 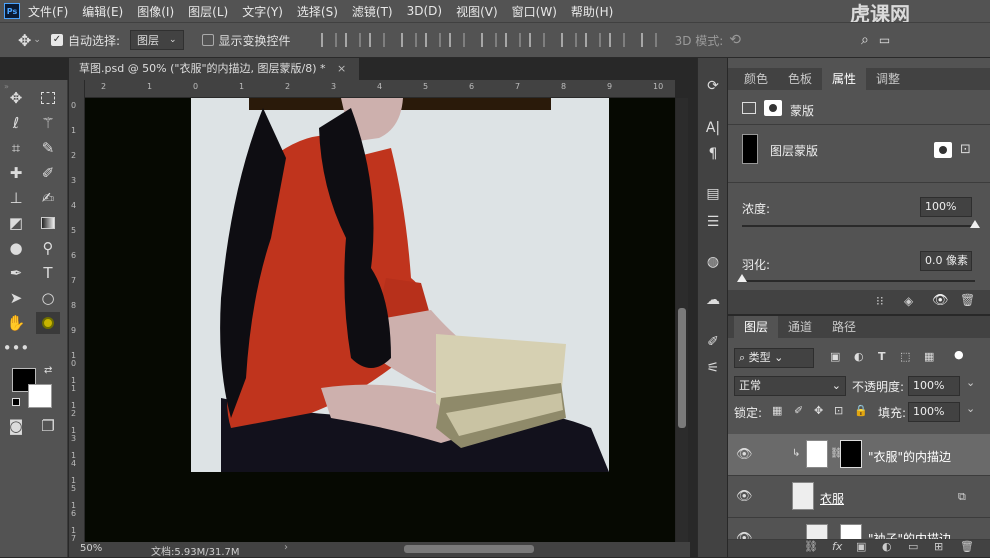 I want to click on history-brush-icon: ✍, so click(x=48, y=198).